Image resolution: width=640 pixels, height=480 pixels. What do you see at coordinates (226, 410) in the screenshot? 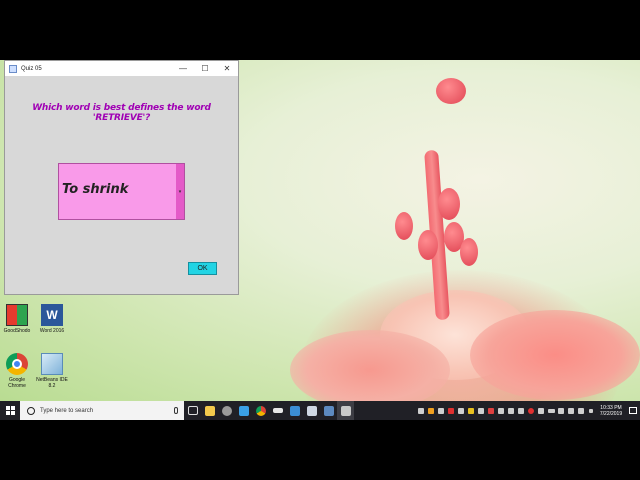
I see `edge-icon` at bounding box center [226, 410].